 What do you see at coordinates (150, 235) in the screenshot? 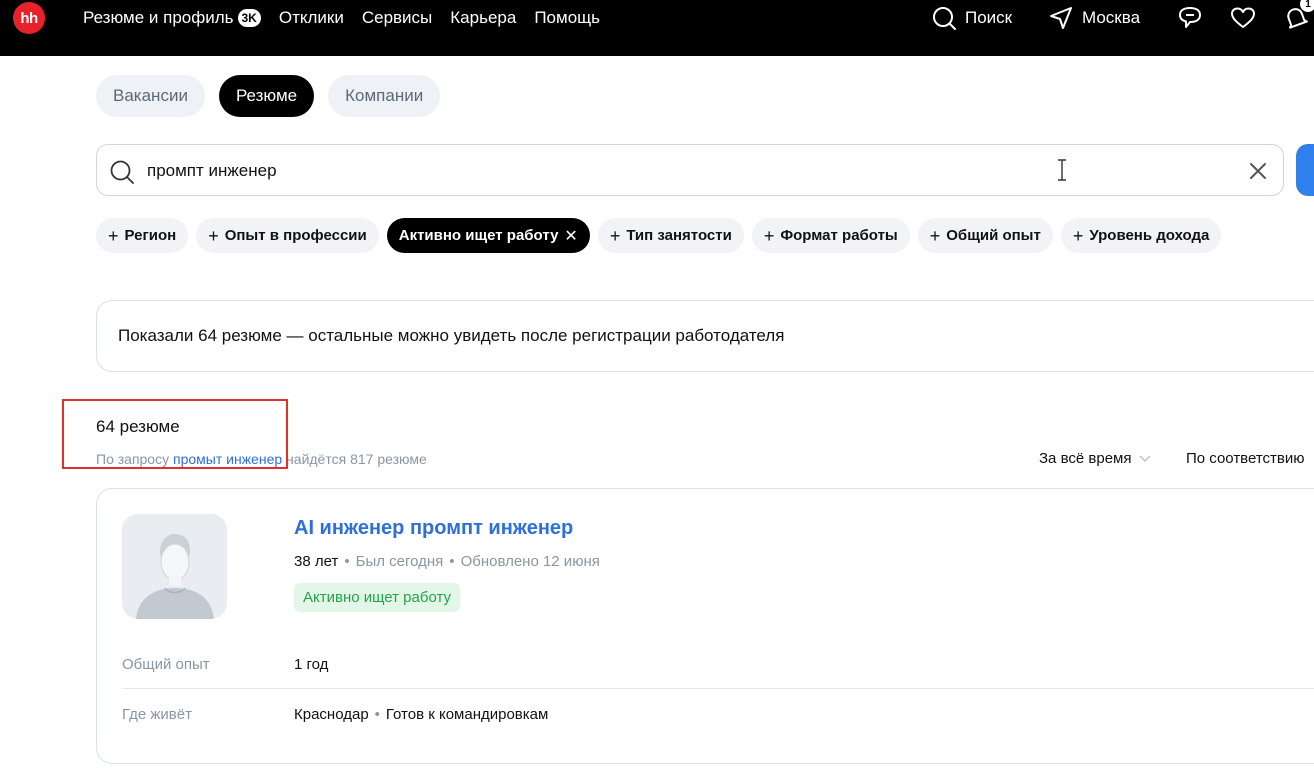
I see `filter-label: Регион` at bounding box center [150, 235].